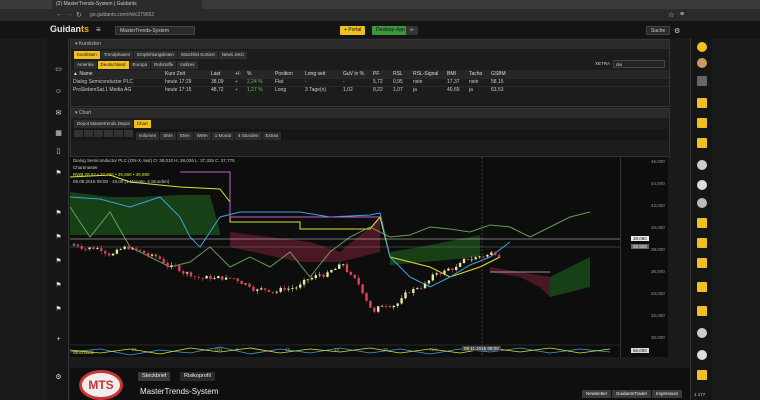 The height and width of the screenshot is (400, 760). I want to click on notification-badge-icon, so click(702, 47).